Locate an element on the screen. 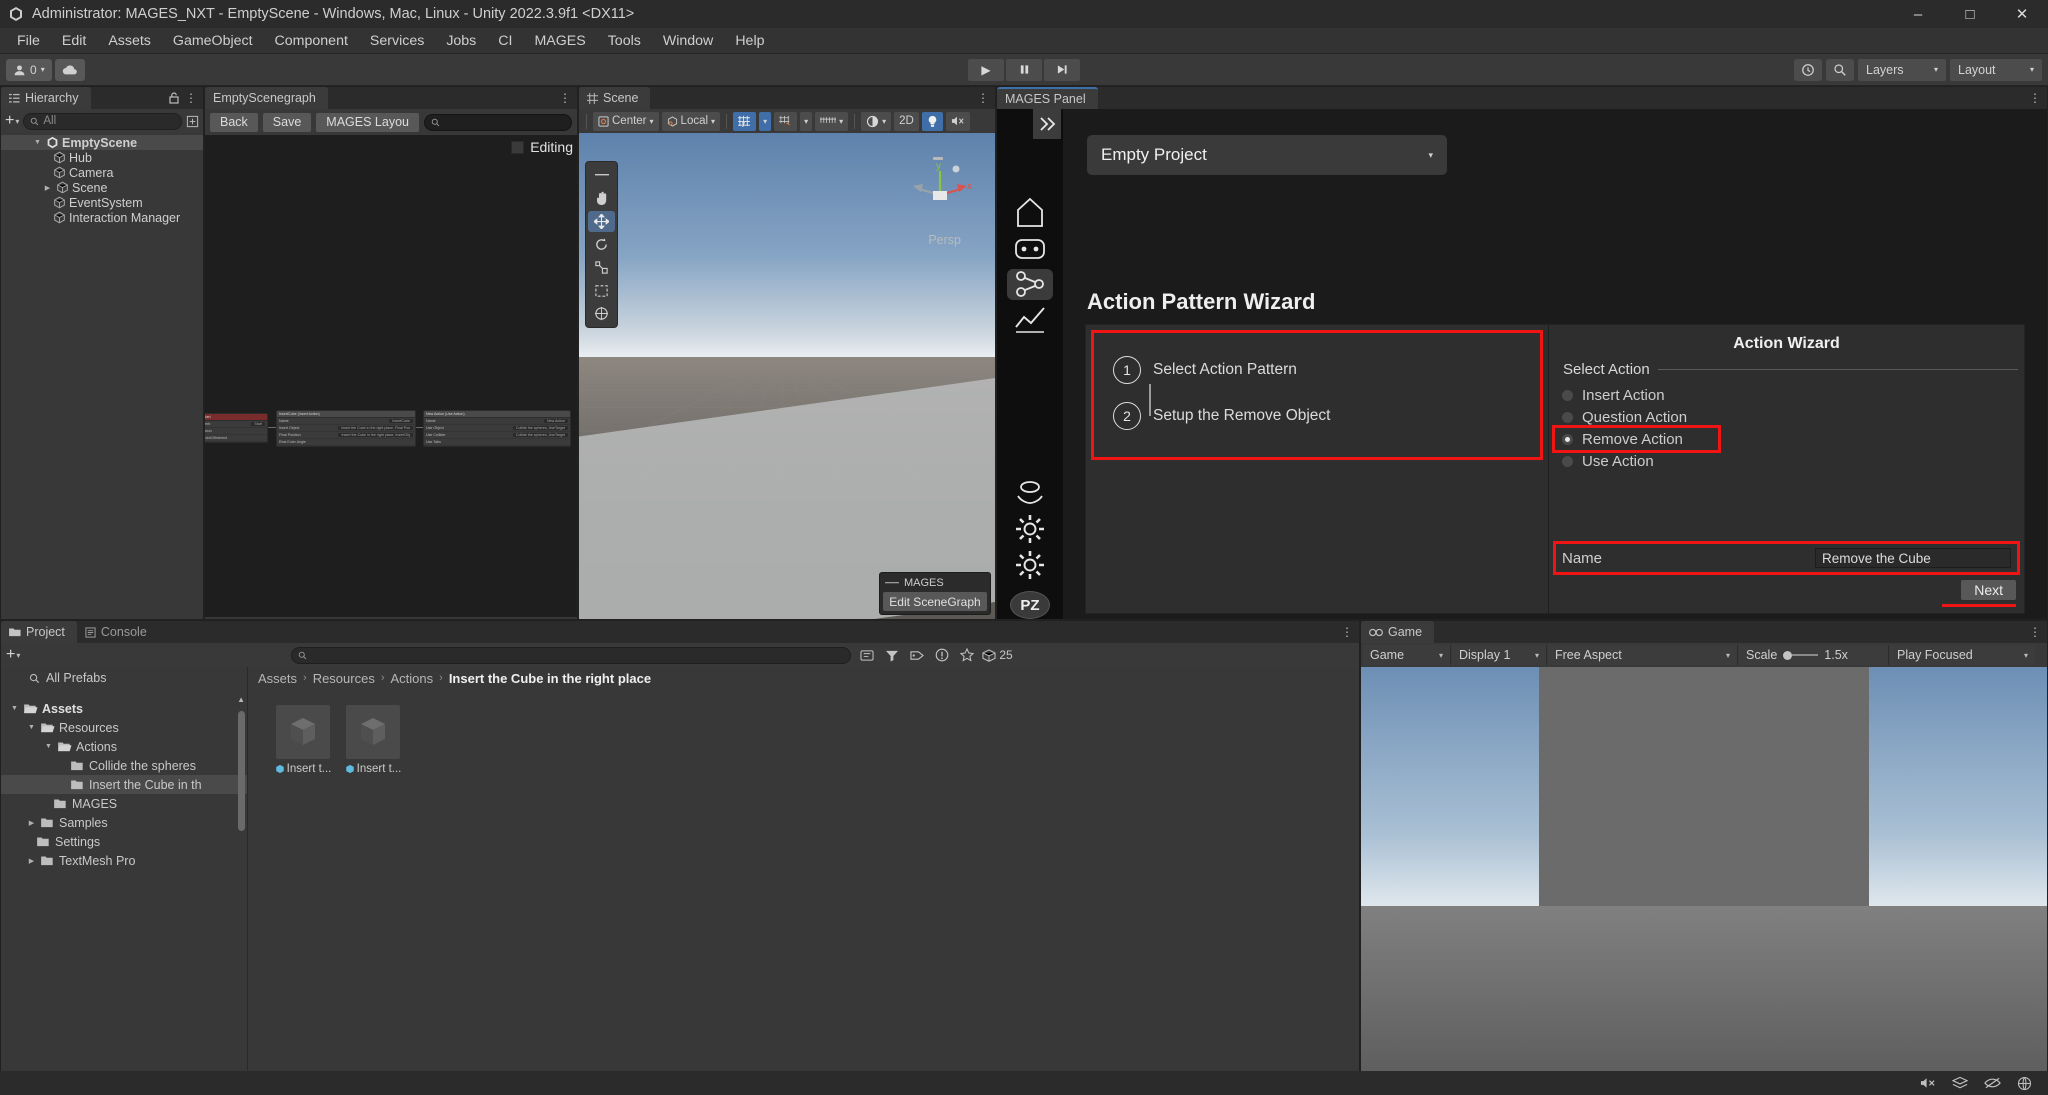 The height and width of the screenshot is (1095, 2048). tab-mages-panel: MAGES Panel is located at coordinates (1047, 98).